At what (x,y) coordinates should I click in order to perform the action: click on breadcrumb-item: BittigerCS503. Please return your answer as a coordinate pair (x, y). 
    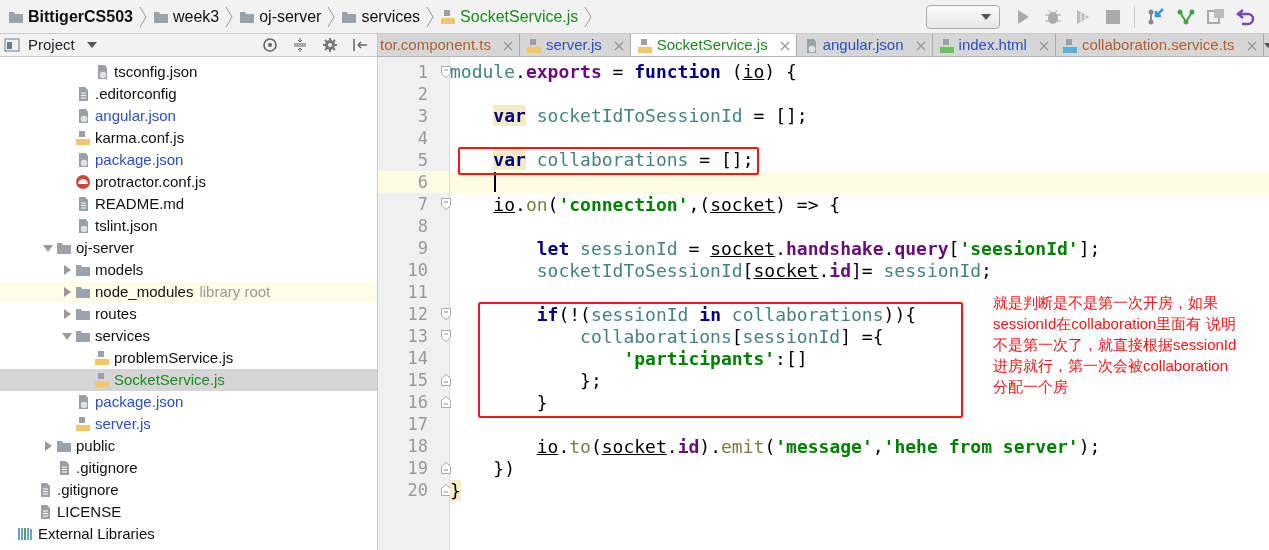
    Looking at the image, I should click on (80, 16).